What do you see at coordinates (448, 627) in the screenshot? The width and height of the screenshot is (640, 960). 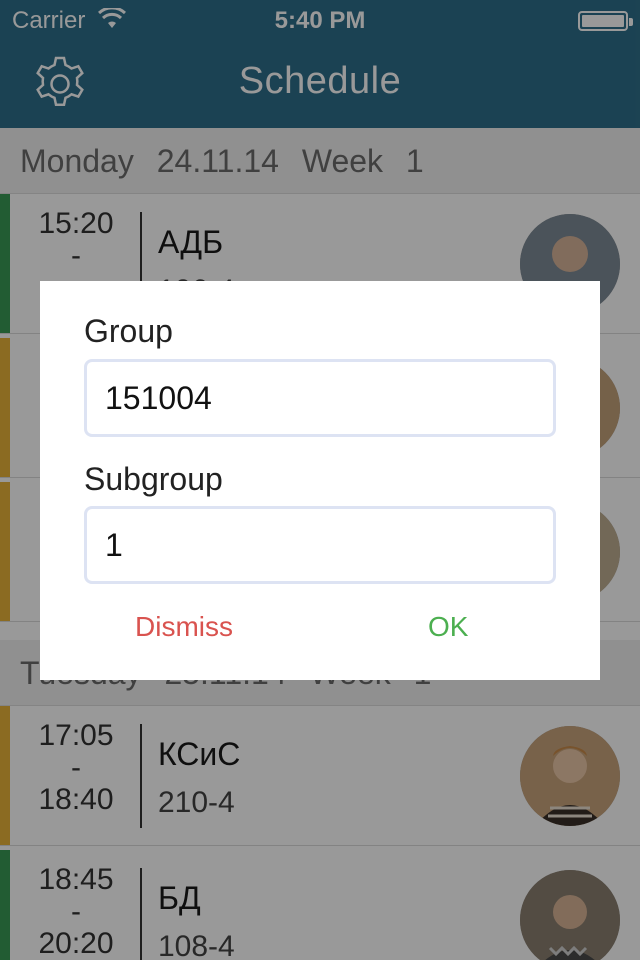 I see `ok-button: OK` at bounding box center [448, 627].